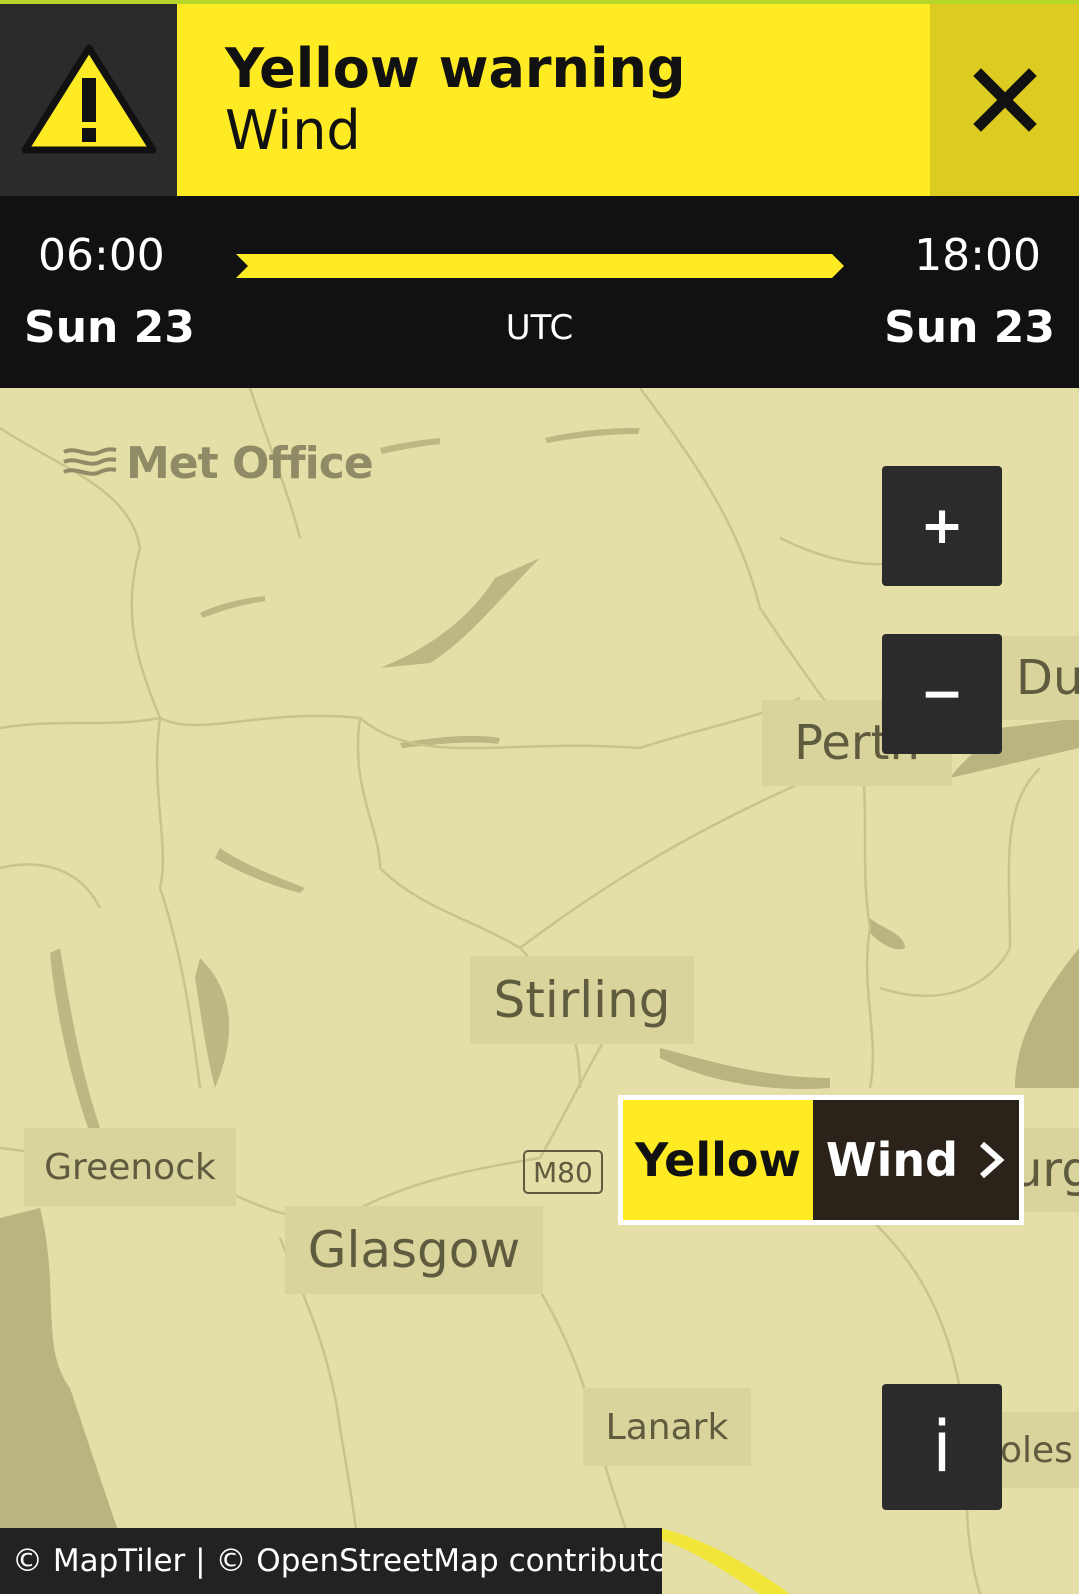 The height and width of the screenshot is (1594, 1079). I want to click on zoom-in-button: +, so click(942, 526).